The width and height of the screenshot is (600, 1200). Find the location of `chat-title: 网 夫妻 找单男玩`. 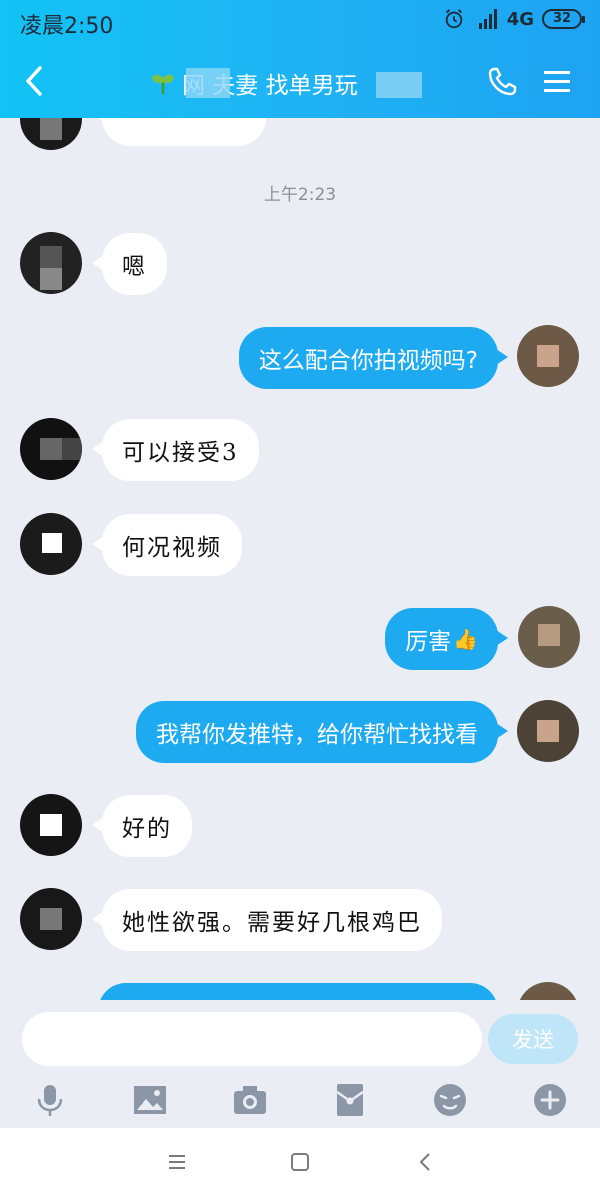

chat-title: 网 夫妻 找单男玩 is located at coordinates (254, 83).